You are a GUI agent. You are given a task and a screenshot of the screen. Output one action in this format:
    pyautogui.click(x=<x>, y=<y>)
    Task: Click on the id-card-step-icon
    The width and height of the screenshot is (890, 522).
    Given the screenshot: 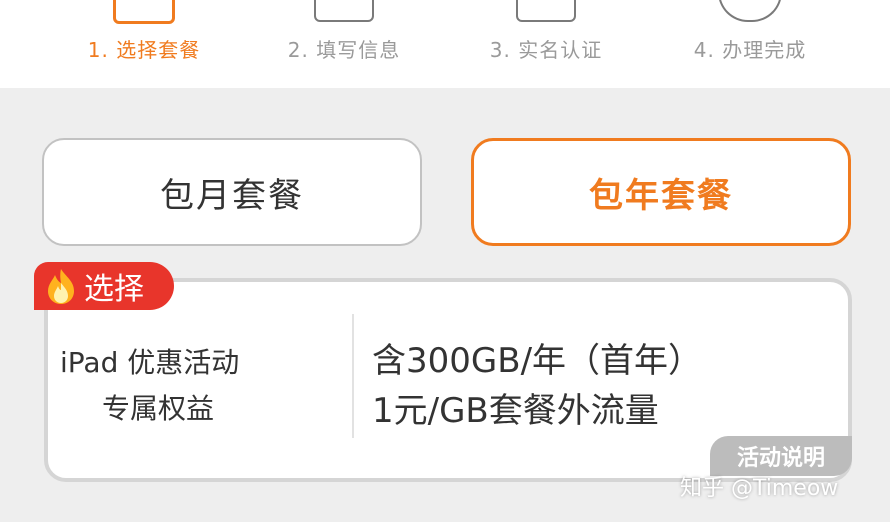 What is the action you would take?
    pyautogui.click(x=546, y=11)
    